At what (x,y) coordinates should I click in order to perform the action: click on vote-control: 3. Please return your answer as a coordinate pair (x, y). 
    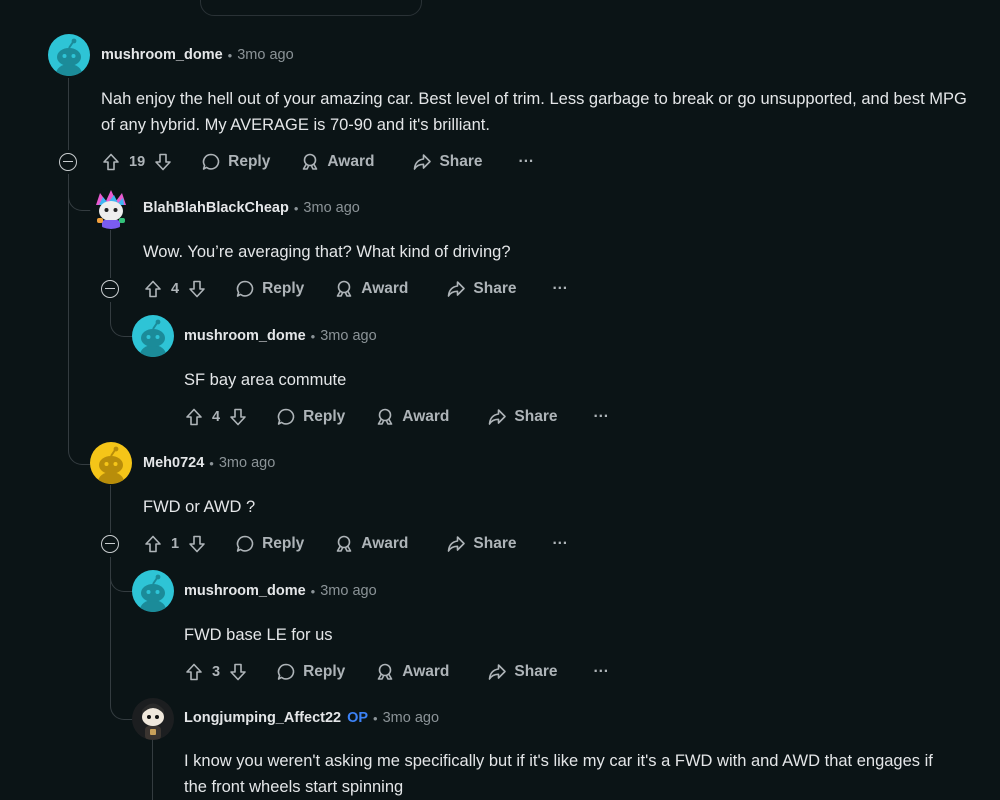
    Looking at the image, I should click on (216, 672).